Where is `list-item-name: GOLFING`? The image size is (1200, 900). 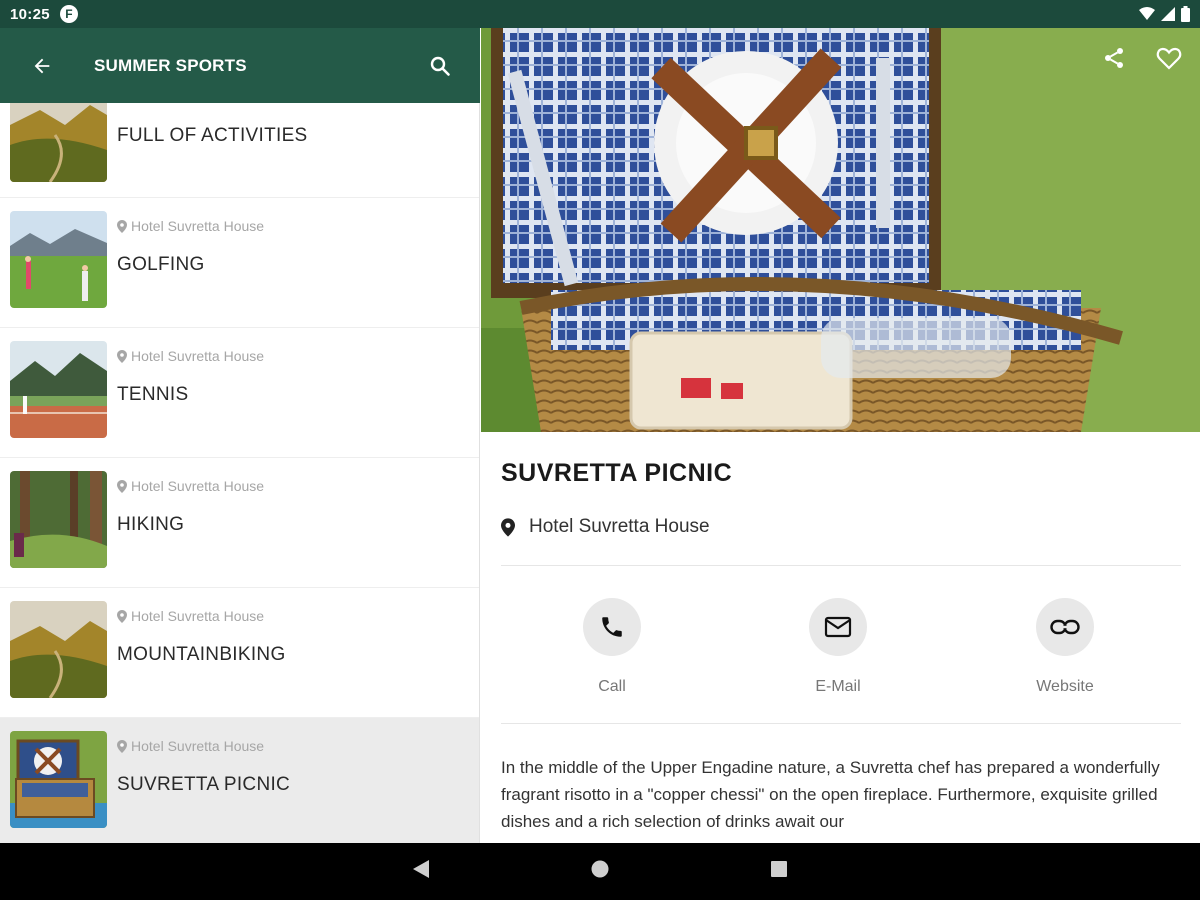 list-item-name: GOLFING is located at coordinates (161, 264).